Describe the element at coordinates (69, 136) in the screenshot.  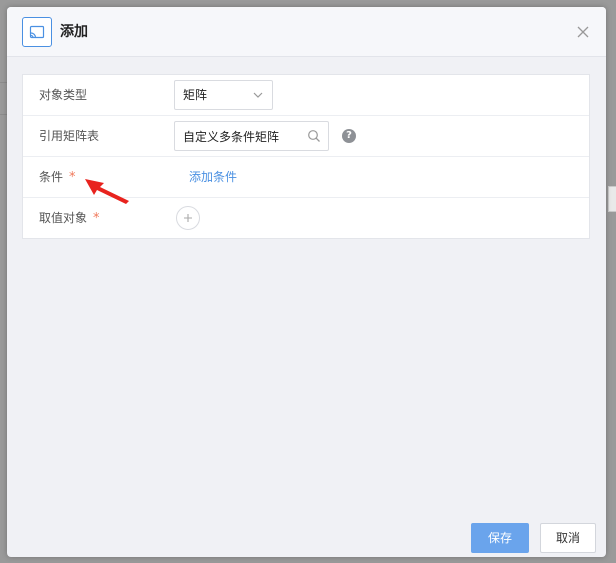
I see `matrix-ref-label: 引用矩阵表` at that location.